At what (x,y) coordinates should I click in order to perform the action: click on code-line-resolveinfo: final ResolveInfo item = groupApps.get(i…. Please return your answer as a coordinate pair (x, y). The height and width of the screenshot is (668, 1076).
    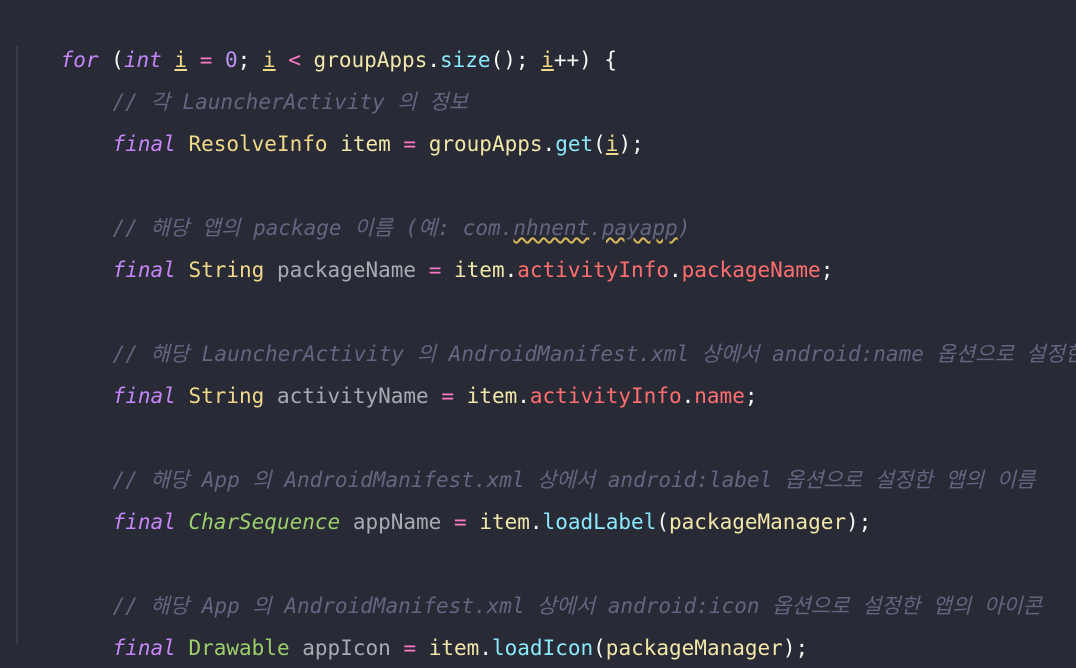
    Looking at the image, I should click on (322, 126).